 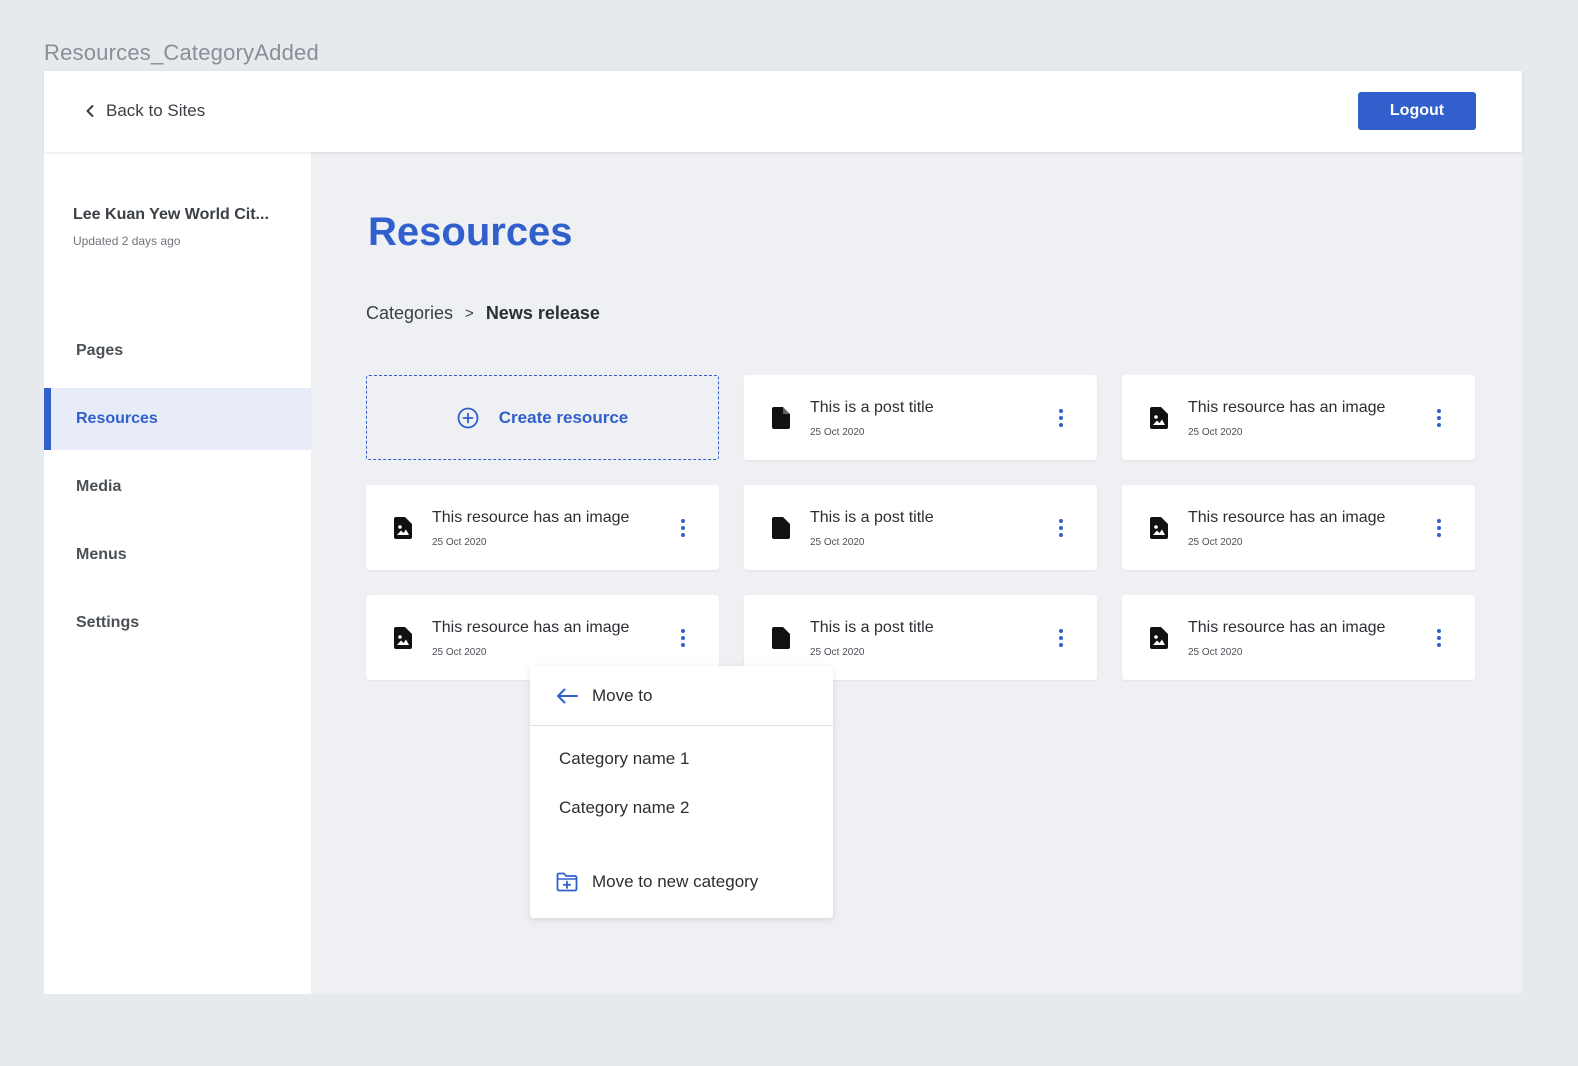 I want to click on sidebar-item-settings: Settings, so click(x=177, y=623).